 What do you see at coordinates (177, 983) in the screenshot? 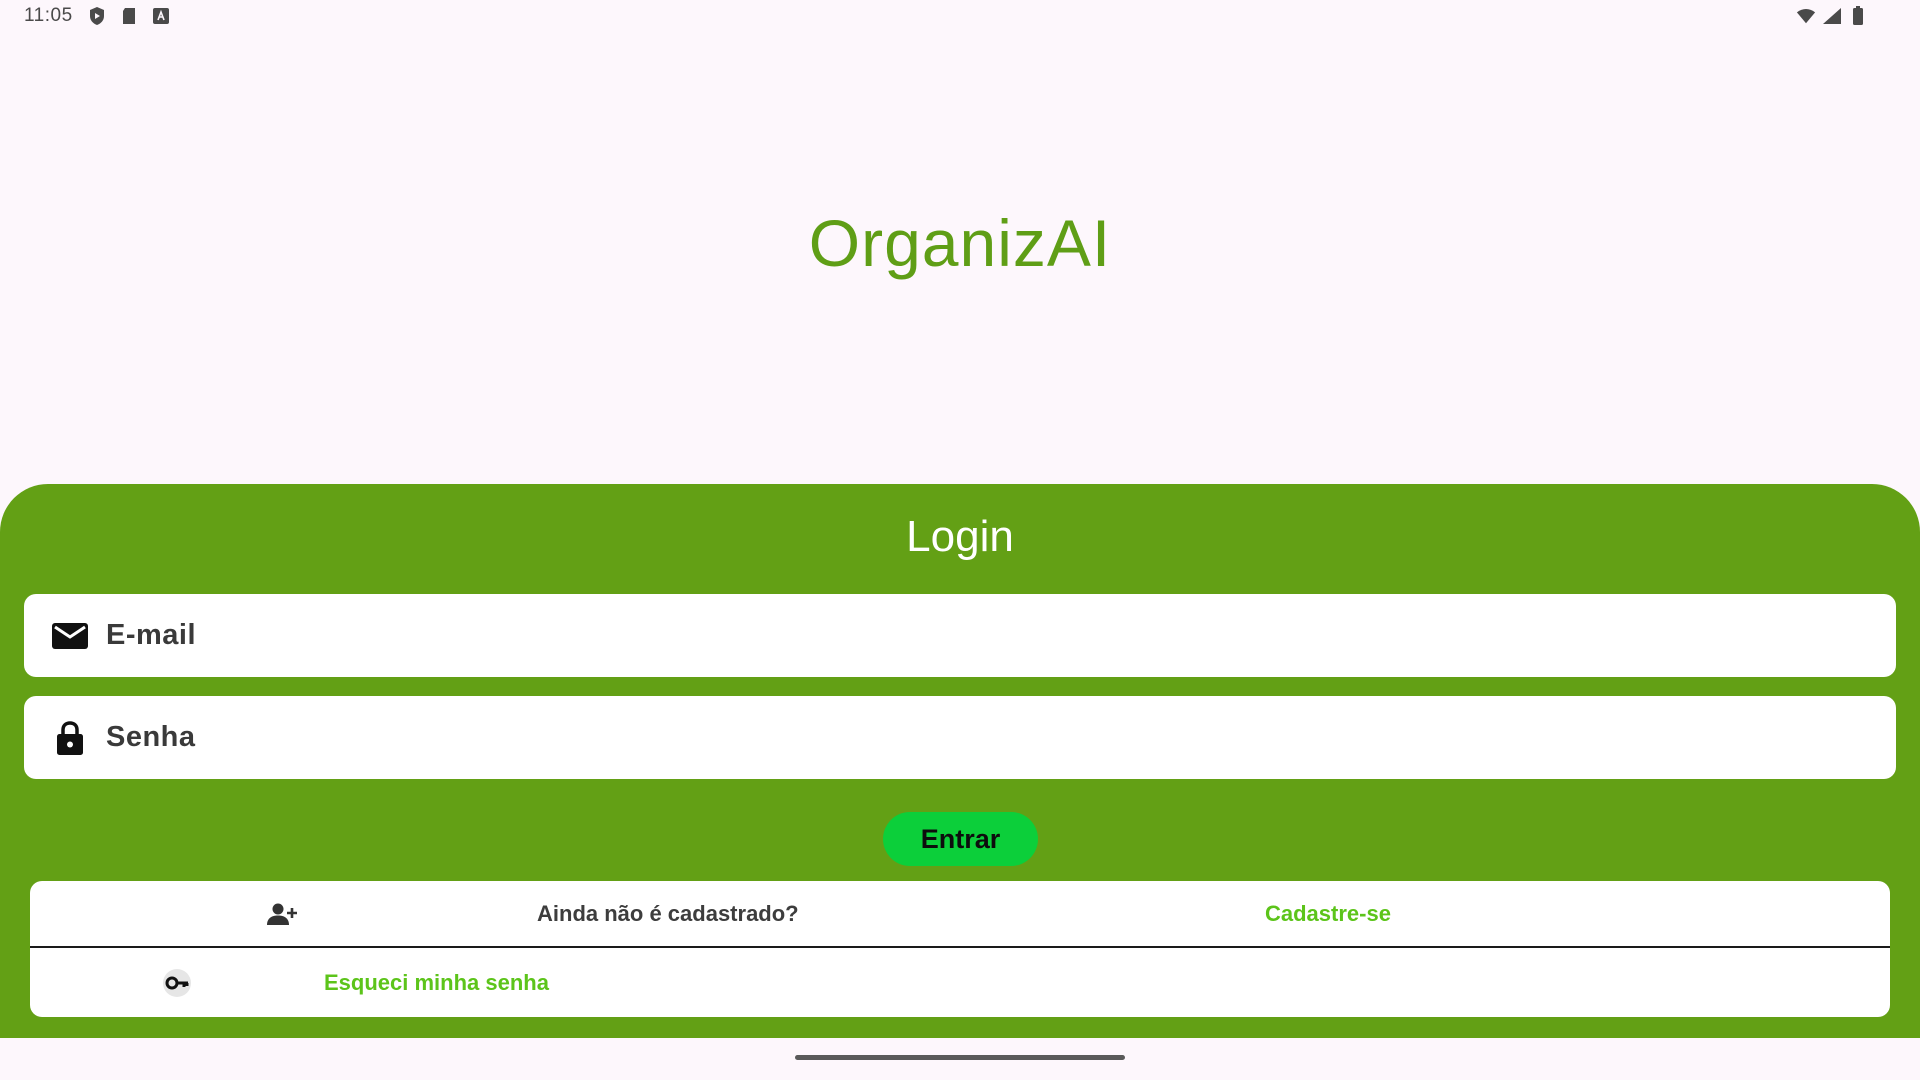
I see `key-icon` at bounding box center [177, 983].